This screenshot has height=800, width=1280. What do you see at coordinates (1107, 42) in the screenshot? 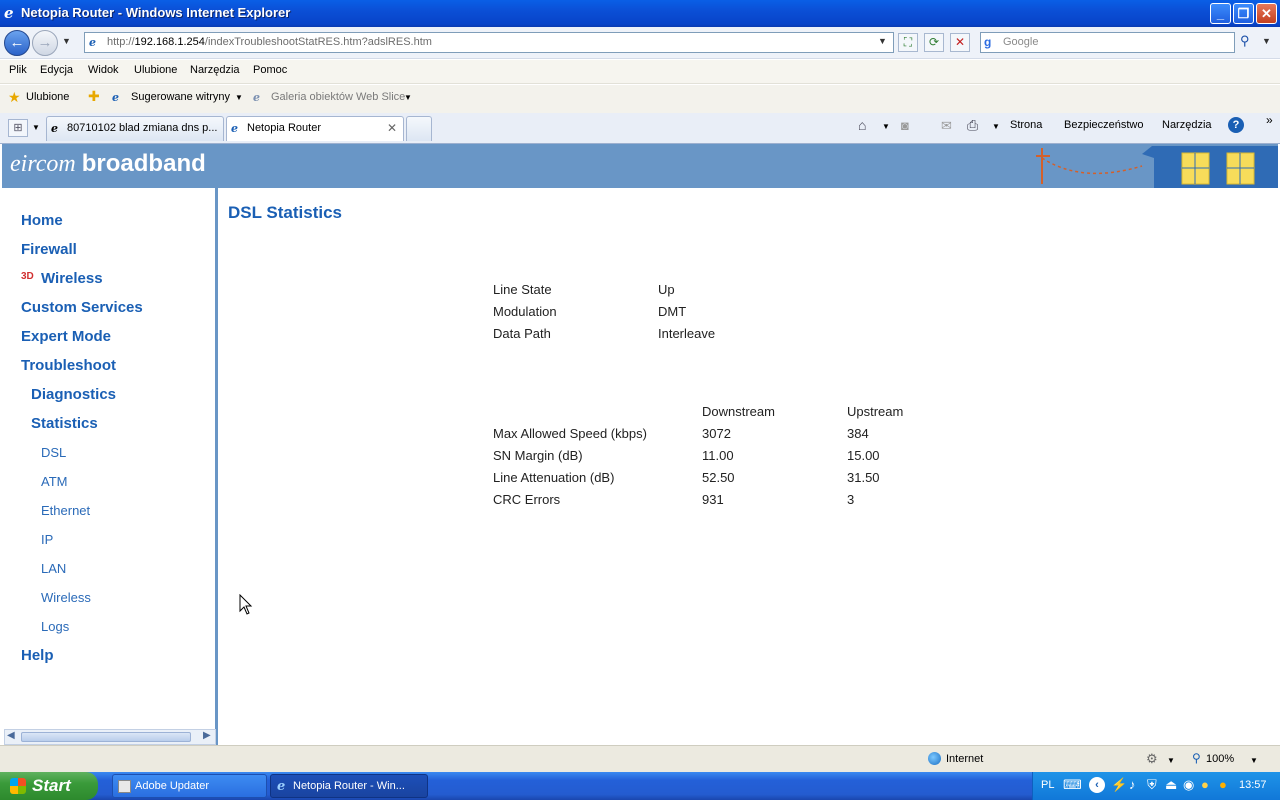
I see `search-input: g Google` at bounding box center [1107, 42].